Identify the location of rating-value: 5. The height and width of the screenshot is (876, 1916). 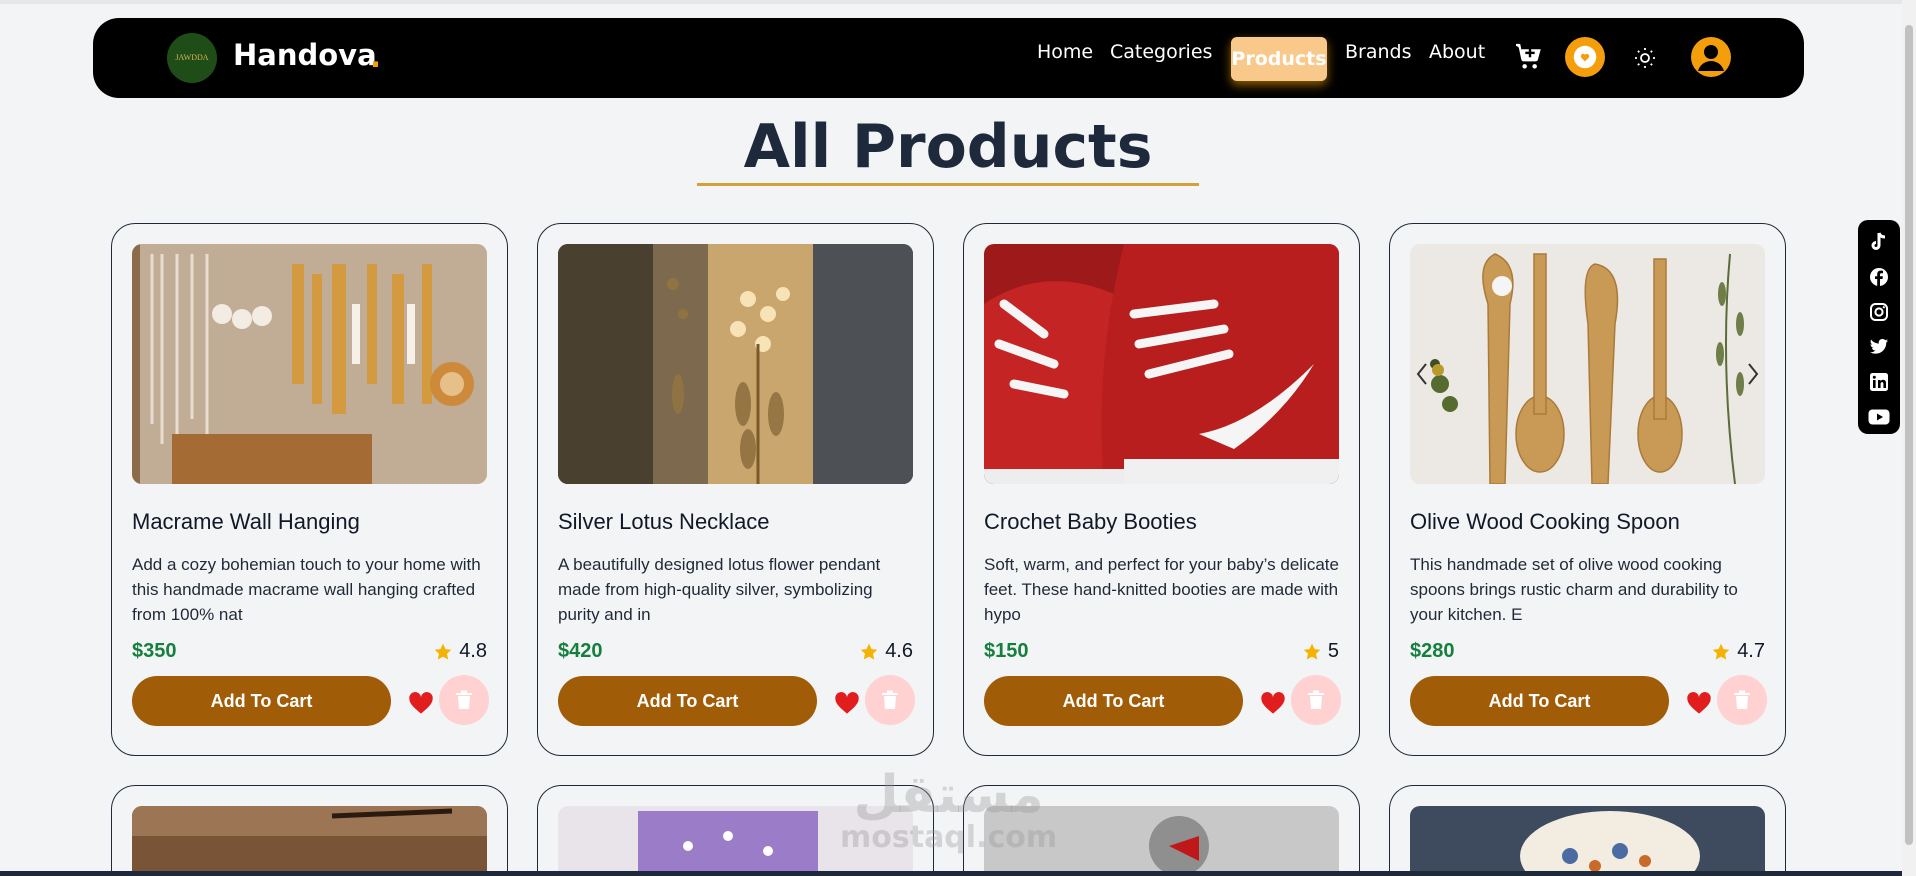
(1333, 651).